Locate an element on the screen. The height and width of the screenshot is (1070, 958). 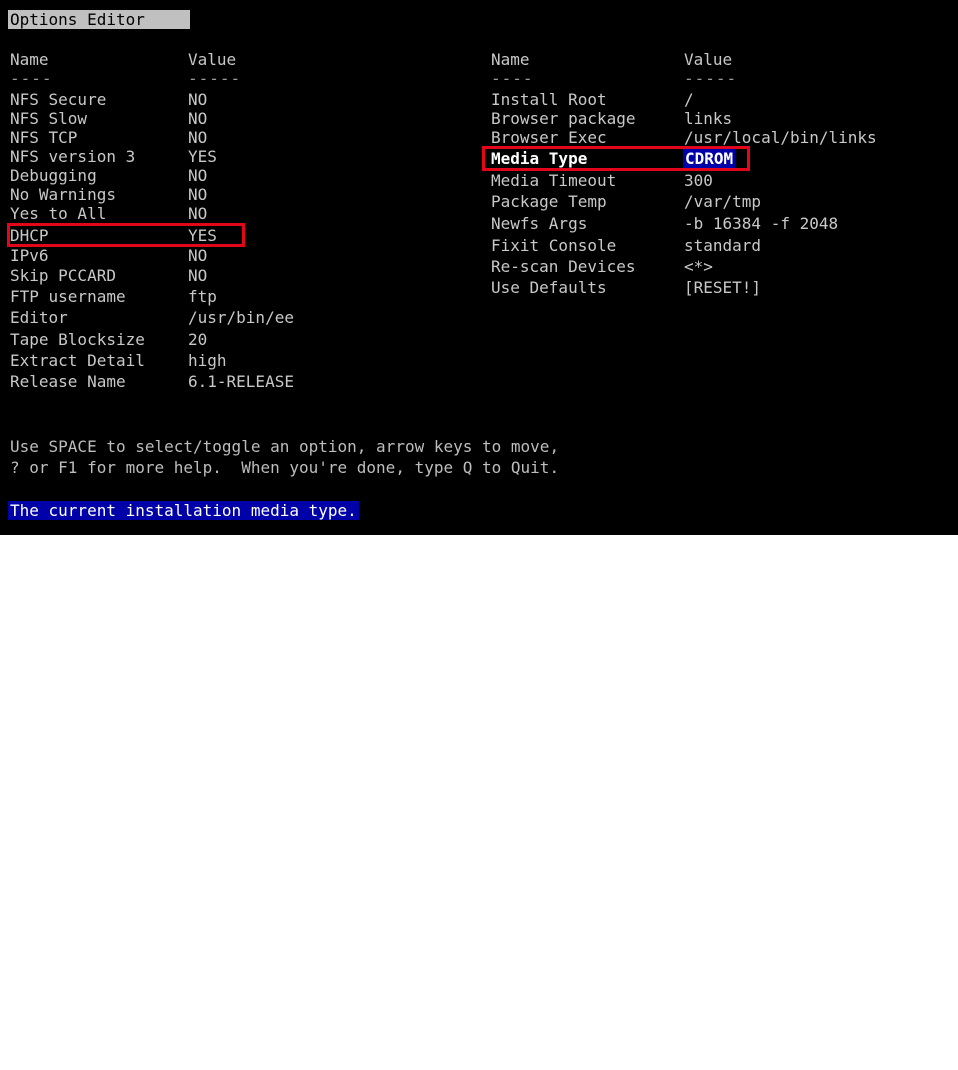
option-ftp-username-name: FTP username is located at coordinates (68, 296).